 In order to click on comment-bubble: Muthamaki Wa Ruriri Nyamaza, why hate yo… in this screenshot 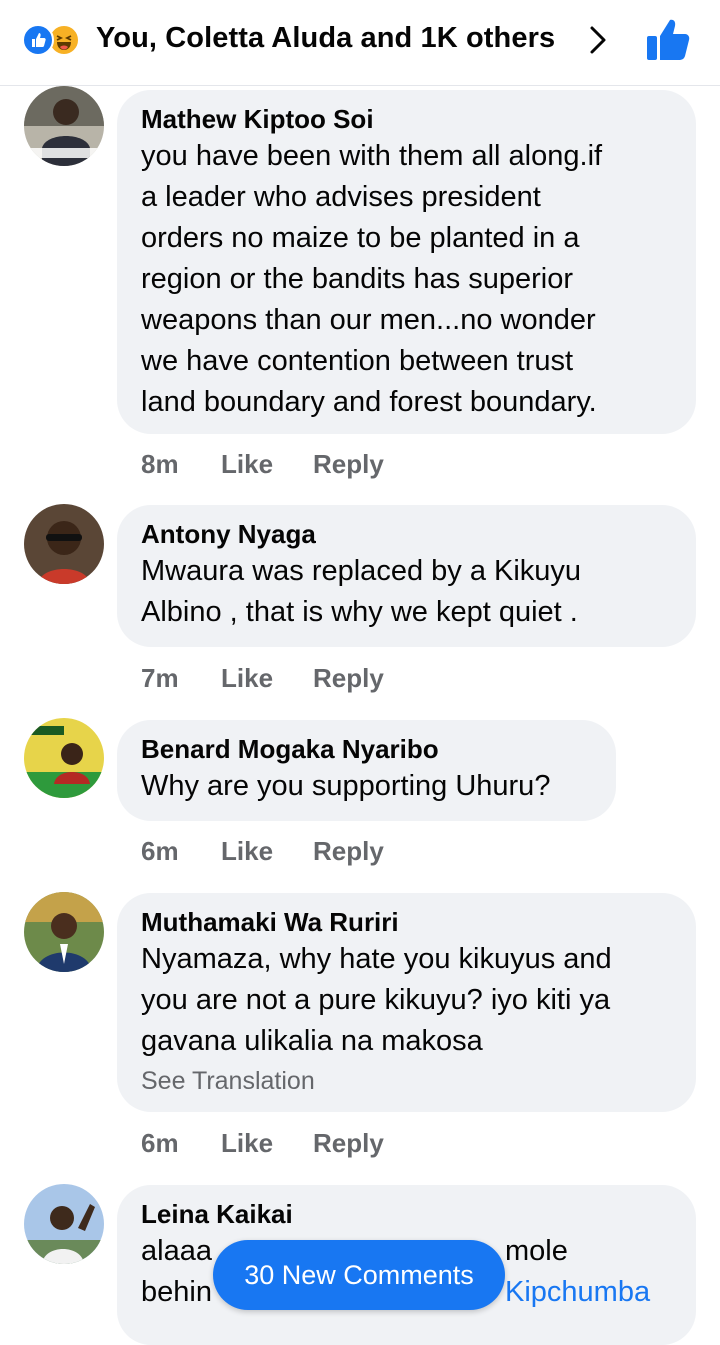, I will do `click(406, 1002)`.